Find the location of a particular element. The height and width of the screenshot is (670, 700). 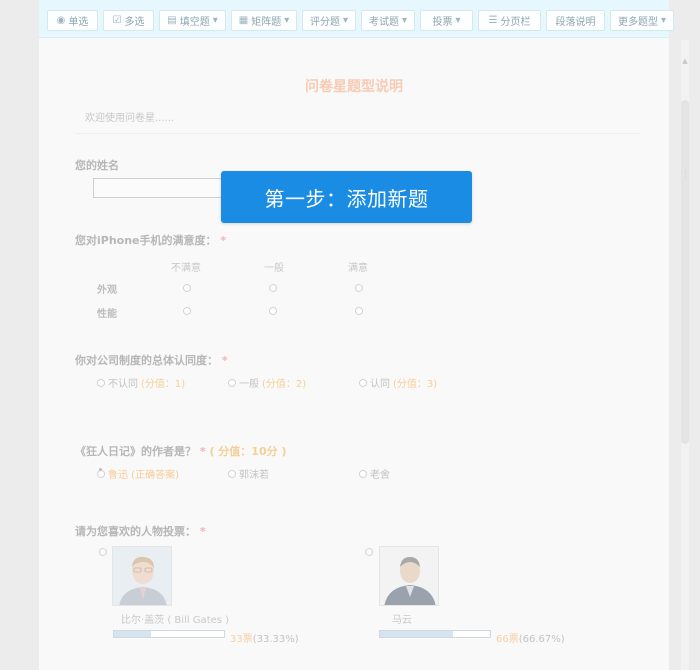

resize-handle-icon: ⋮ is located at coordinates (685, 175).